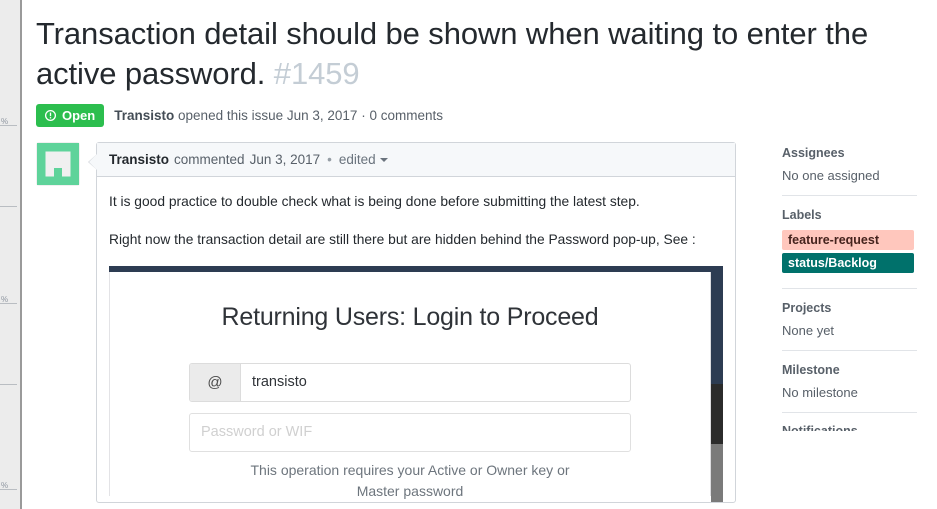 This screenshot has height=509, width=937. I want to click on sidebar-section-assignees: Assignees No one assigned, so click(849, 170).